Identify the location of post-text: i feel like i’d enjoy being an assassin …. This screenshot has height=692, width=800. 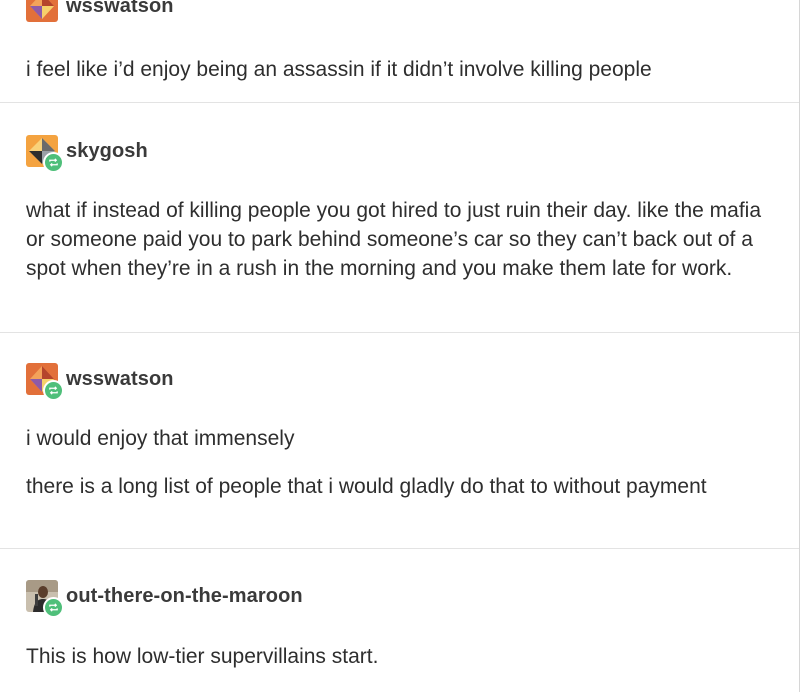
(339, 69).